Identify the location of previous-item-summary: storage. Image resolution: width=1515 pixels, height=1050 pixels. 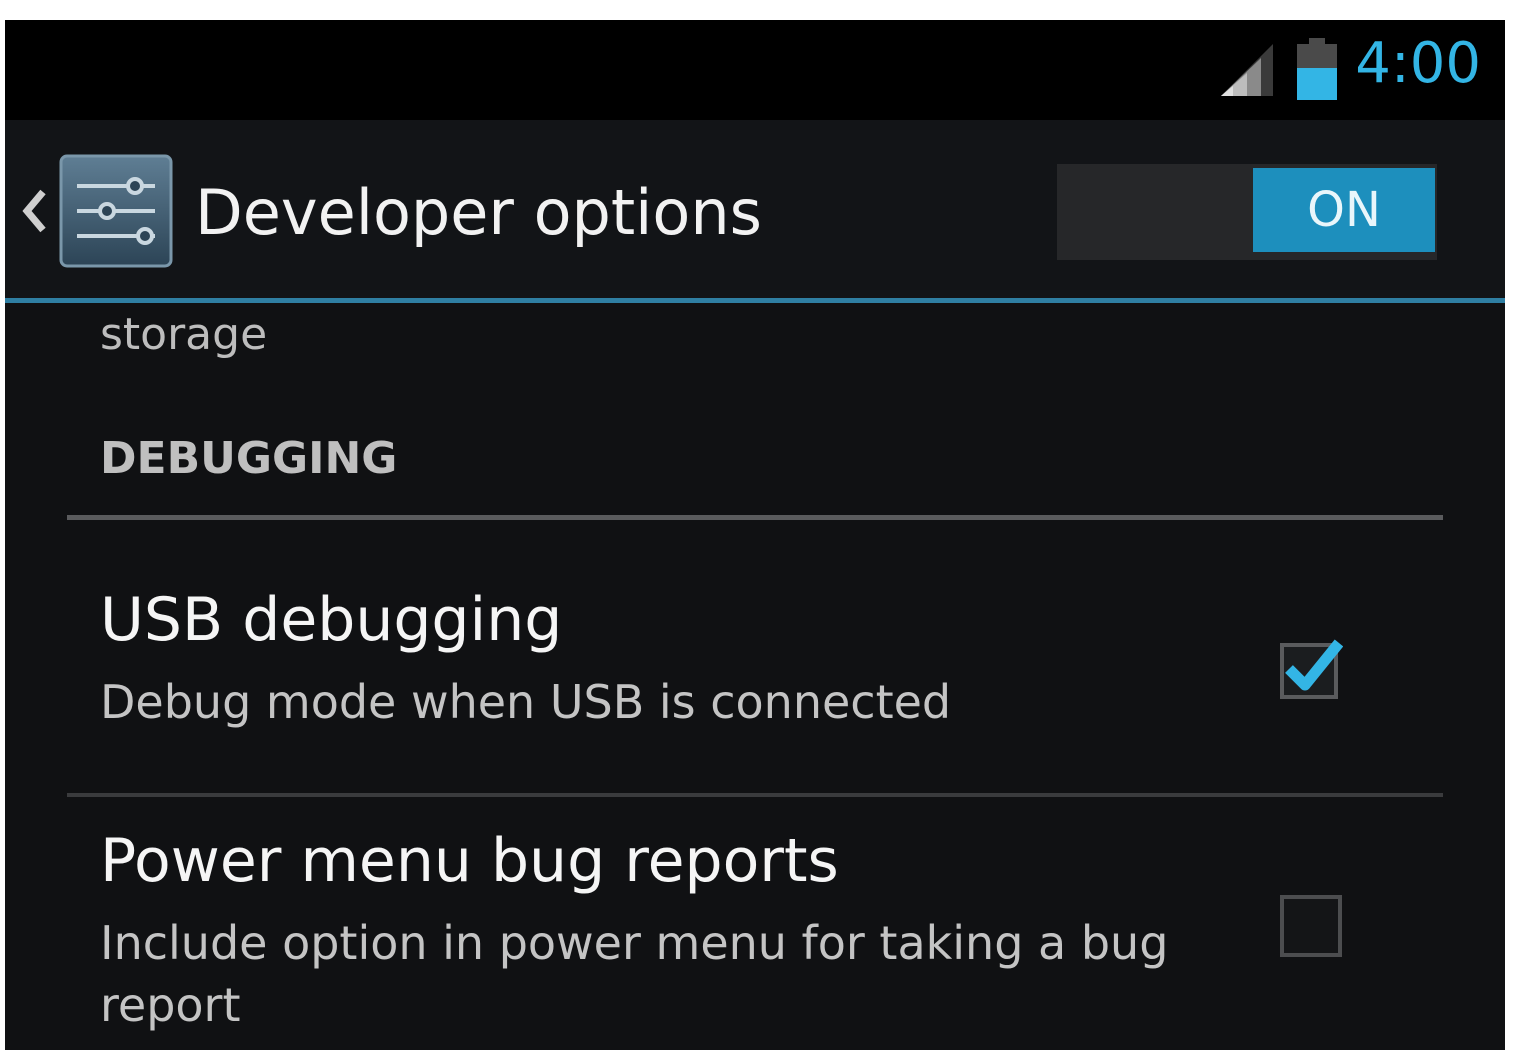
(184, 334).